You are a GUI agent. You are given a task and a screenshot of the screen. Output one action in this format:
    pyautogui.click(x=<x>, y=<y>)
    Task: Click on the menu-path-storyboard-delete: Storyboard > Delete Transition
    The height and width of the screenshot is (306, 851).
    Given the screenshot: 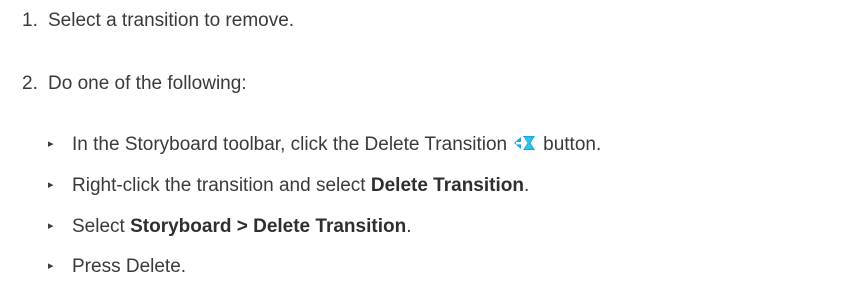 What is the action you would take?
    pyautogui.click(x=268, y=226)
    